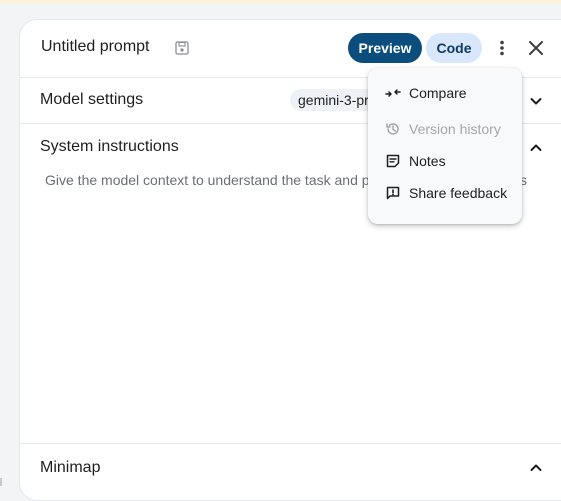 This screenshot has height=501, width=561. I want to click on menu-item-label: Notes, so click(427, 161).